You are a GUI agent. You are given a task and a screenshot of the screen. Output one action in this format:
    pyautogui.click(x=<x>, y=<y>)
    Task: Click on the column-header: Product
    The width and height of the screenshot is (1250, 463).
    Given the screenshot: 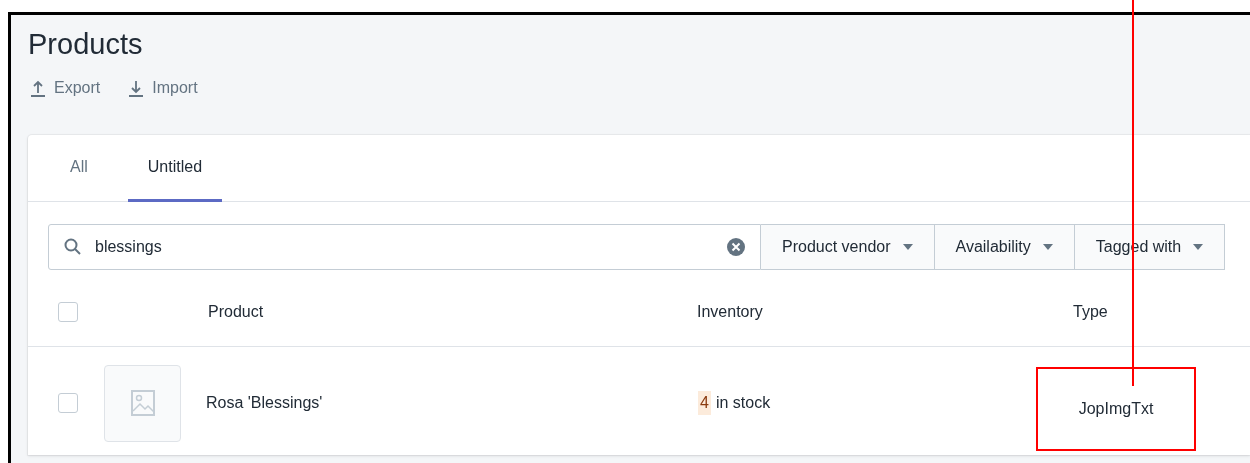 What is the action you would take?
    pyautogui.click(x=236, y=311)
    